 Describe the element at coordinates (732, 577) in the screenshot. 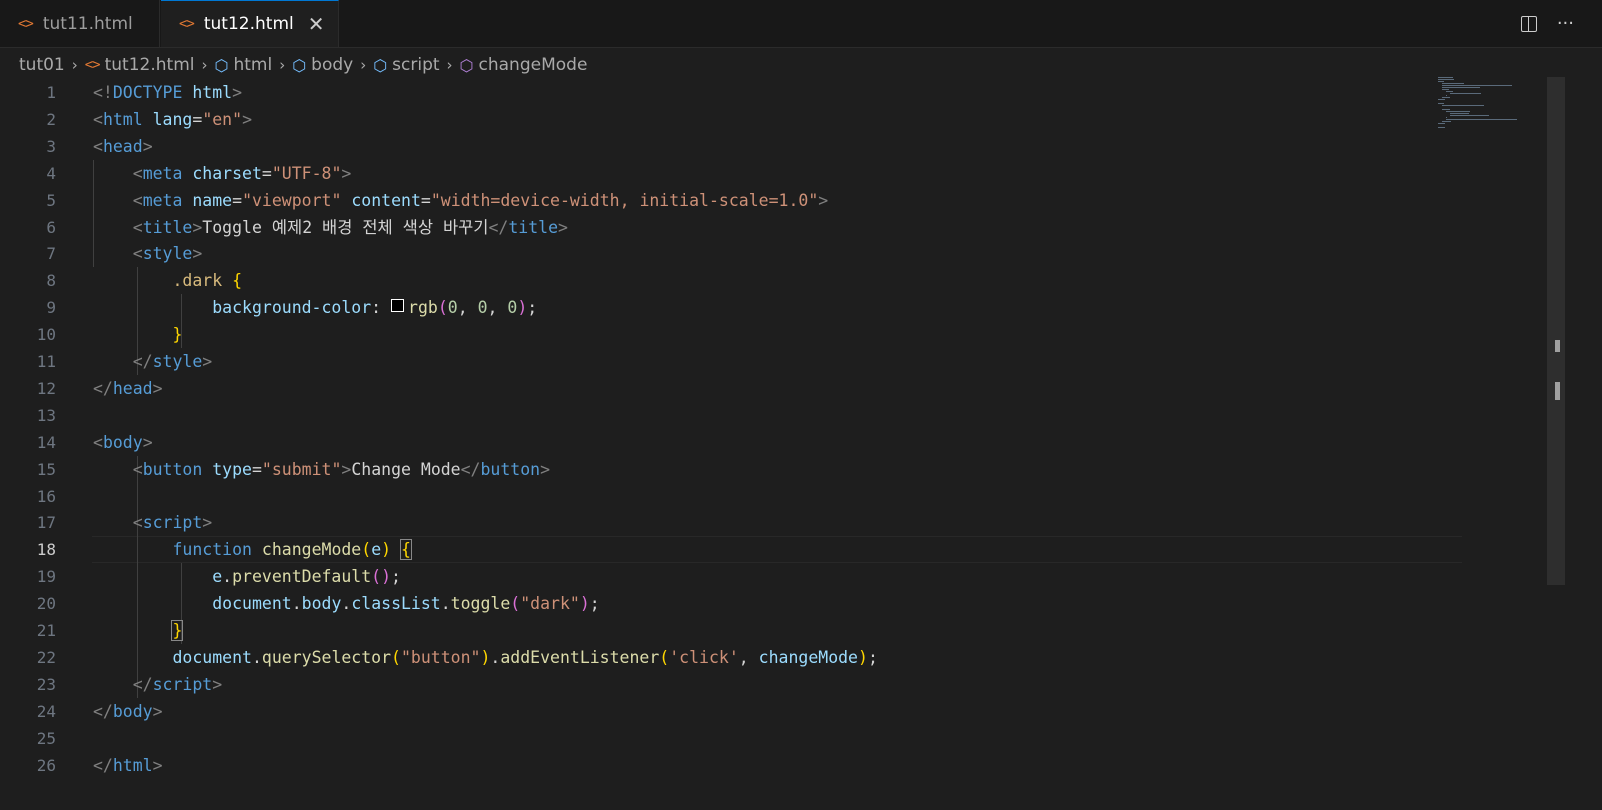

I see `code-line: 19 e.preventDefault();` at that location.